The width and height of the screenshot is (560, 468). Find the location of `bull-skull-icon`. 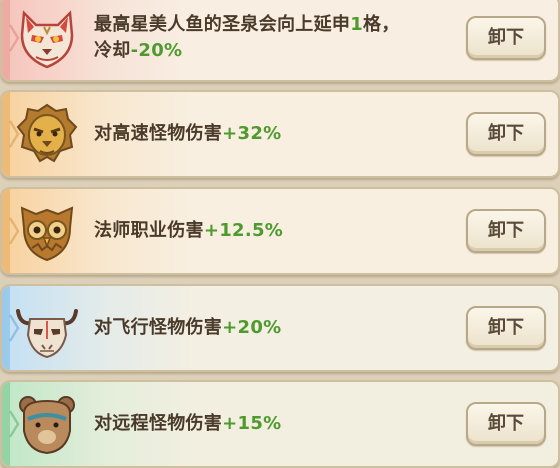

bull-skull-icon is located at coordinates (47, 328).